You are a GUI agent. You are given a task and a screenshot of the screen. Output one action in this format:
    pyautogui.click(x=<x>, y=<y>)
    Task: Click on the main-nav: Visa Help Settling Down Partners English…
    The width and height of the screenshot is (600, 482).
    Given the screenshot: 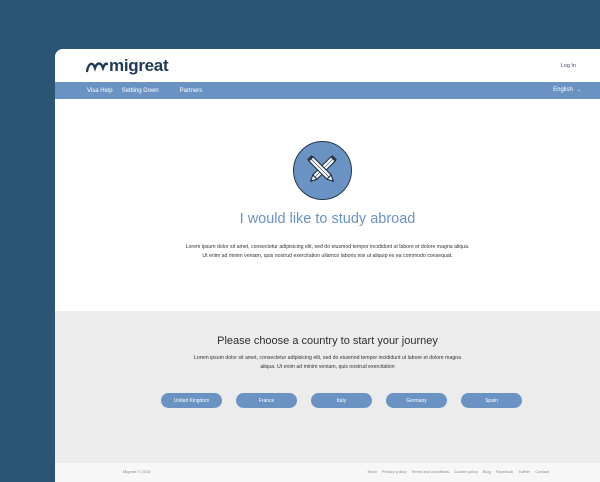 What is the action you would take?
    pyautogui.click(x=327, y=90)
    